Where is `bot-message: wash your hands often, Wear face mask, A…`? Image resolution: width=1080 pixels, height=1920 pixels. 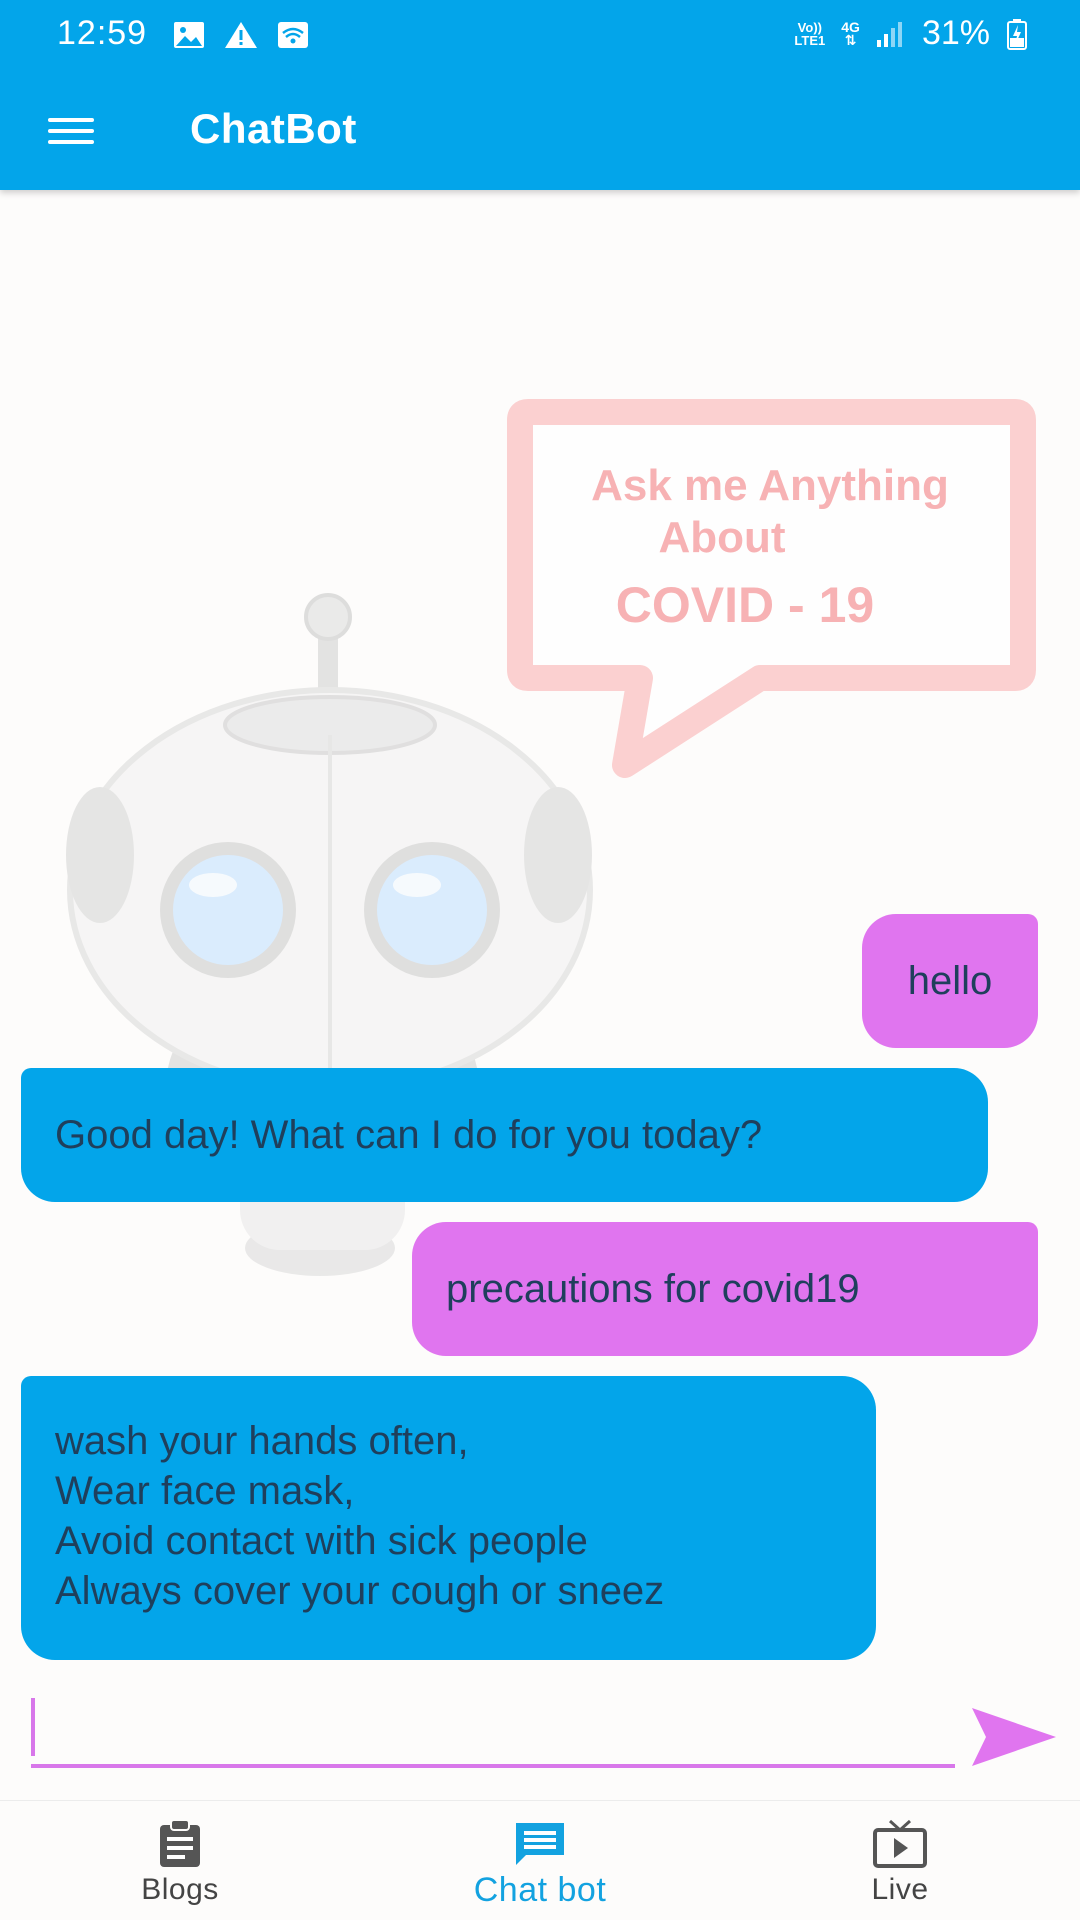
bot-message: wash your hands often, Wear face mask, A… is located at coordinates (448, 1518).